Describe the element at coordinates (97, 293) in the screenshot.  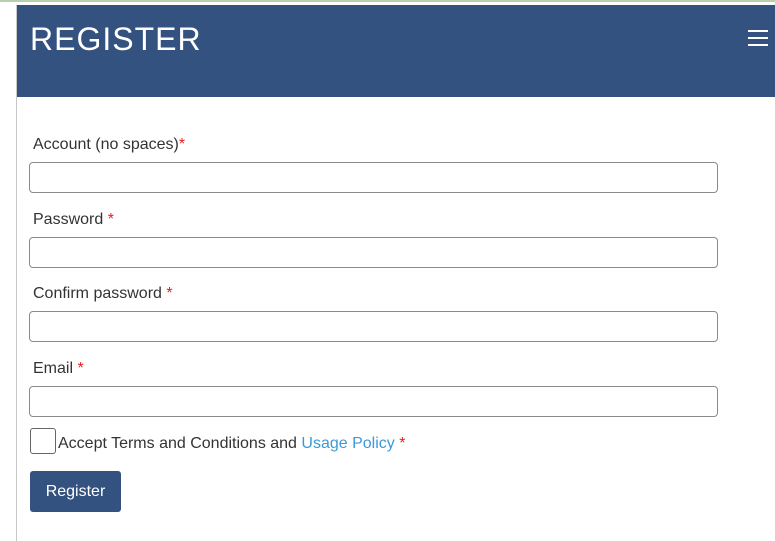
I see `confirm-password-label-text: Confirm password` at that location.